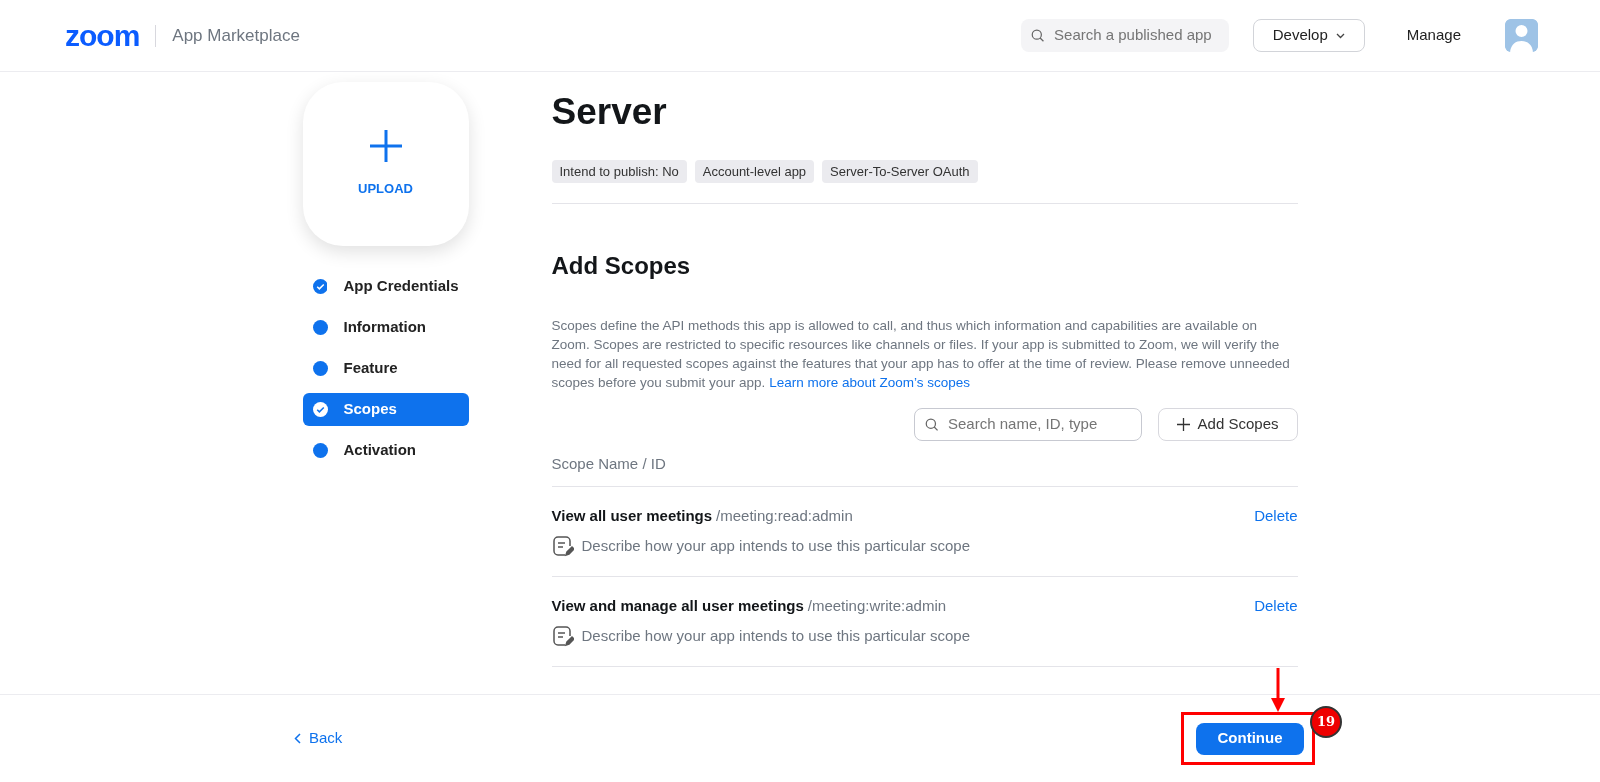 Image resolution: width=1600 pixels, height=782 pixels. I want to click on step-item: Activation, so click(385, 450).